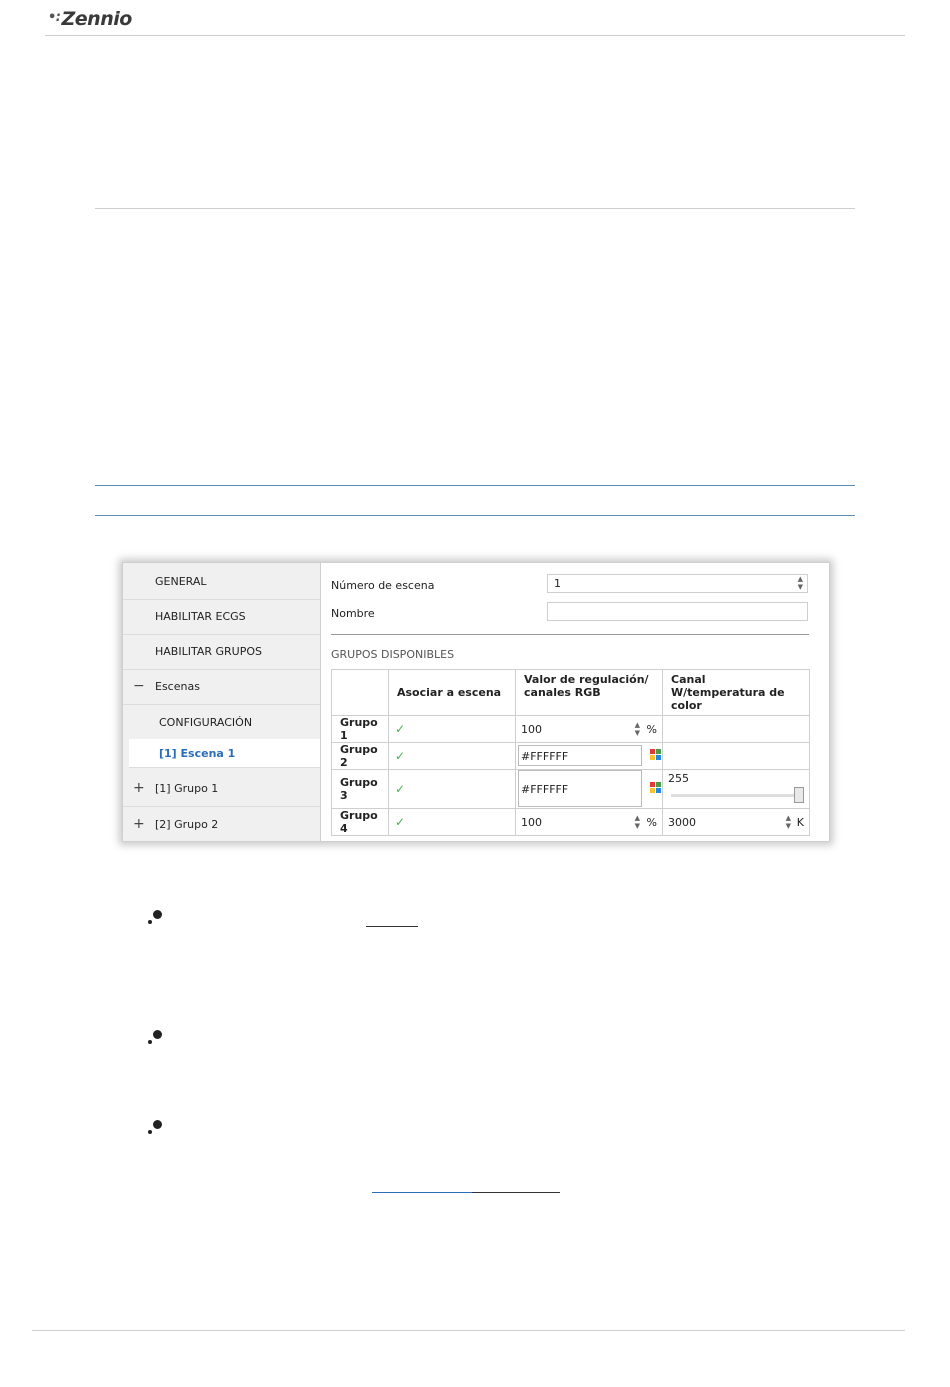 The height and width of the screenshot is (1387, 950). I want to click on table-row: Grupo 1 ✓ 100 ▲ ▼ %, so click(570, 729).